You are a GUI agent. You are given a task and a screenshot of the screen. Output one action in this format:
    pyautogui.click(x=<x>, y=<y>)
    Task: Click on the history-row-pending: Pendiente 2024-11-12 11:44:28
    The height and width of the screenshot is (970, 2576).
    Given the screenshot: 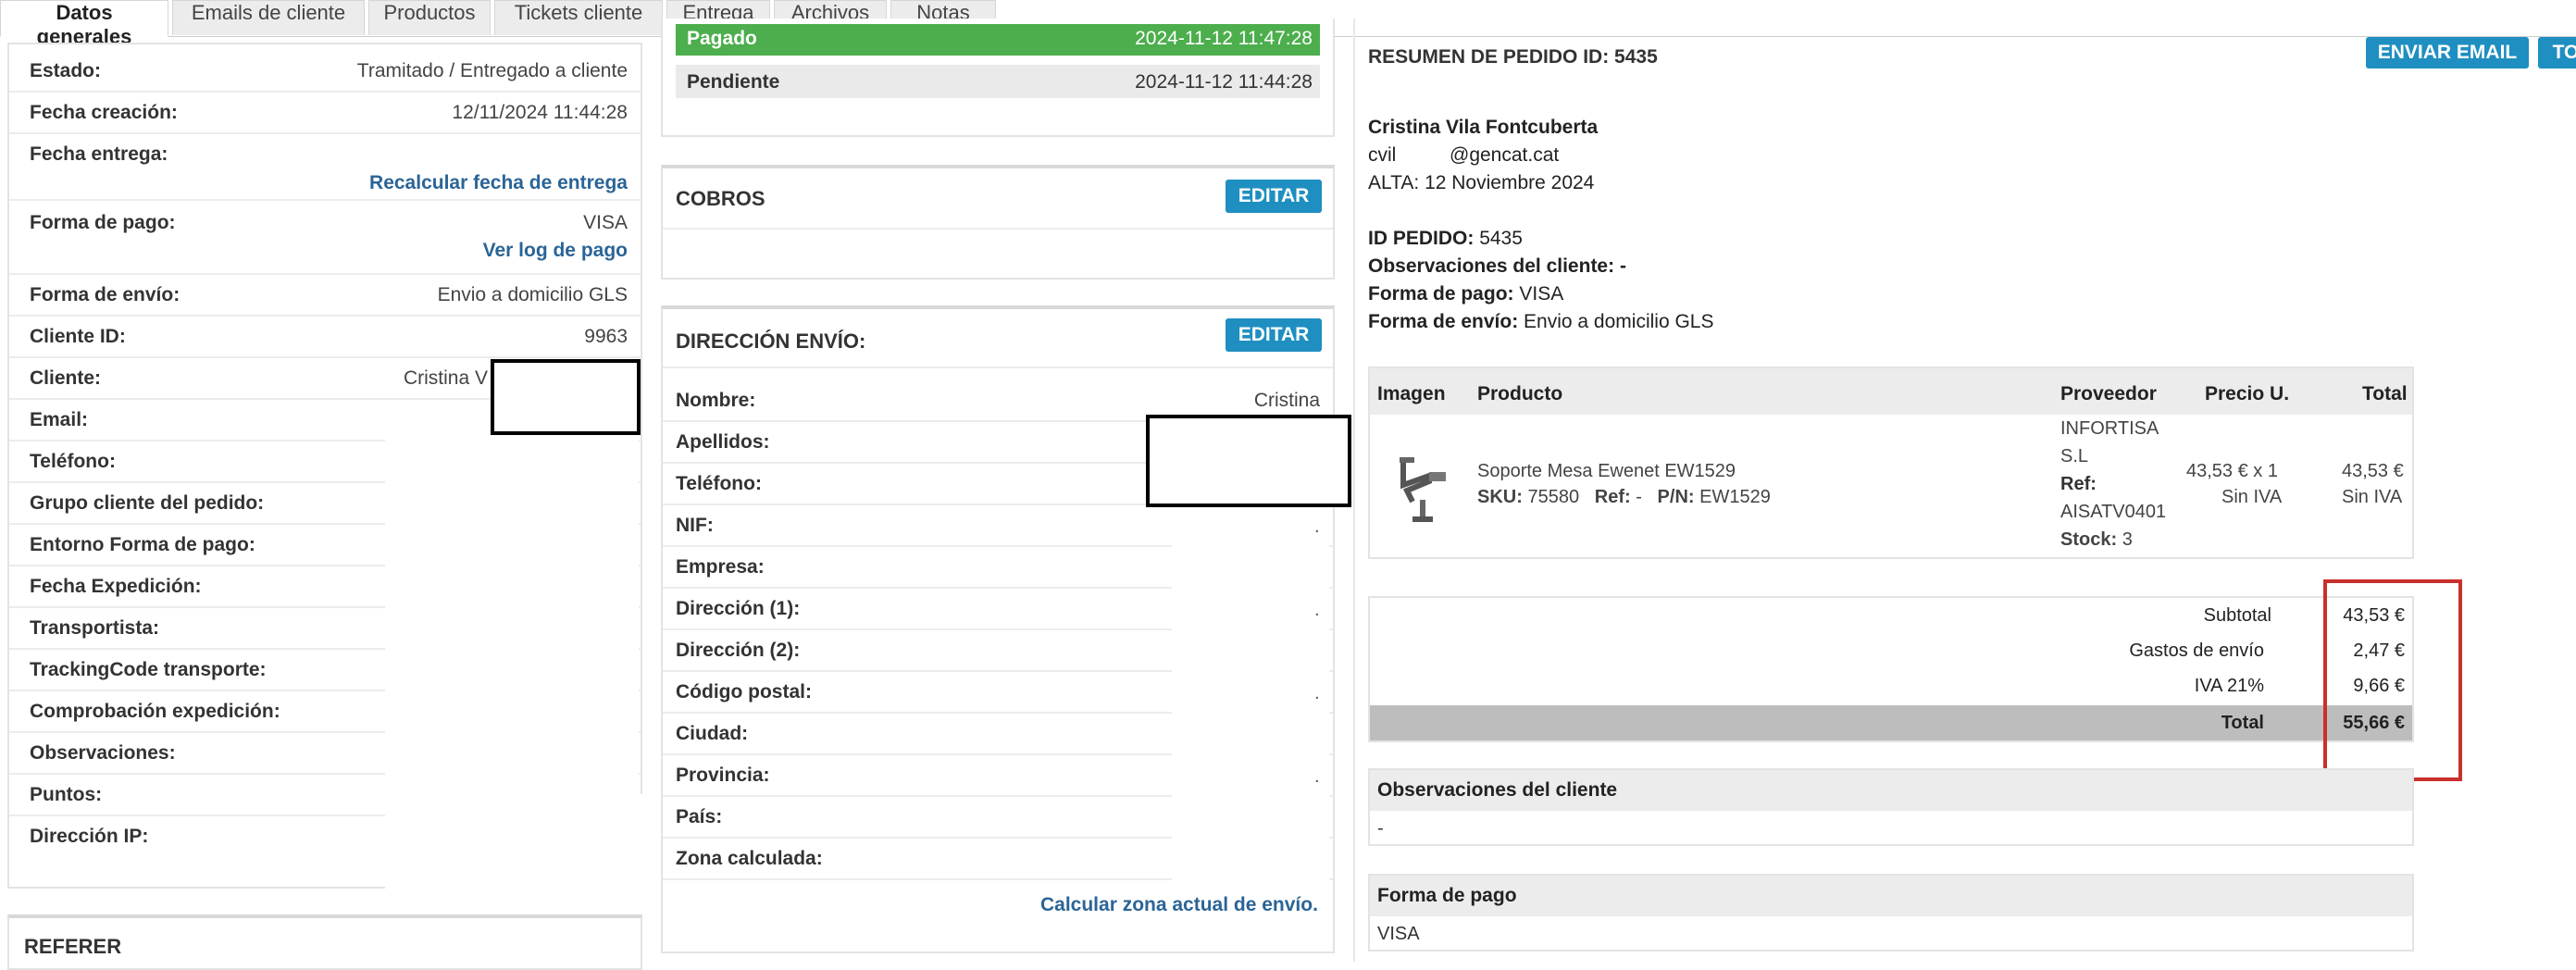 What is the action you would take?
    pyautogui.click(x=998, y=81)
    